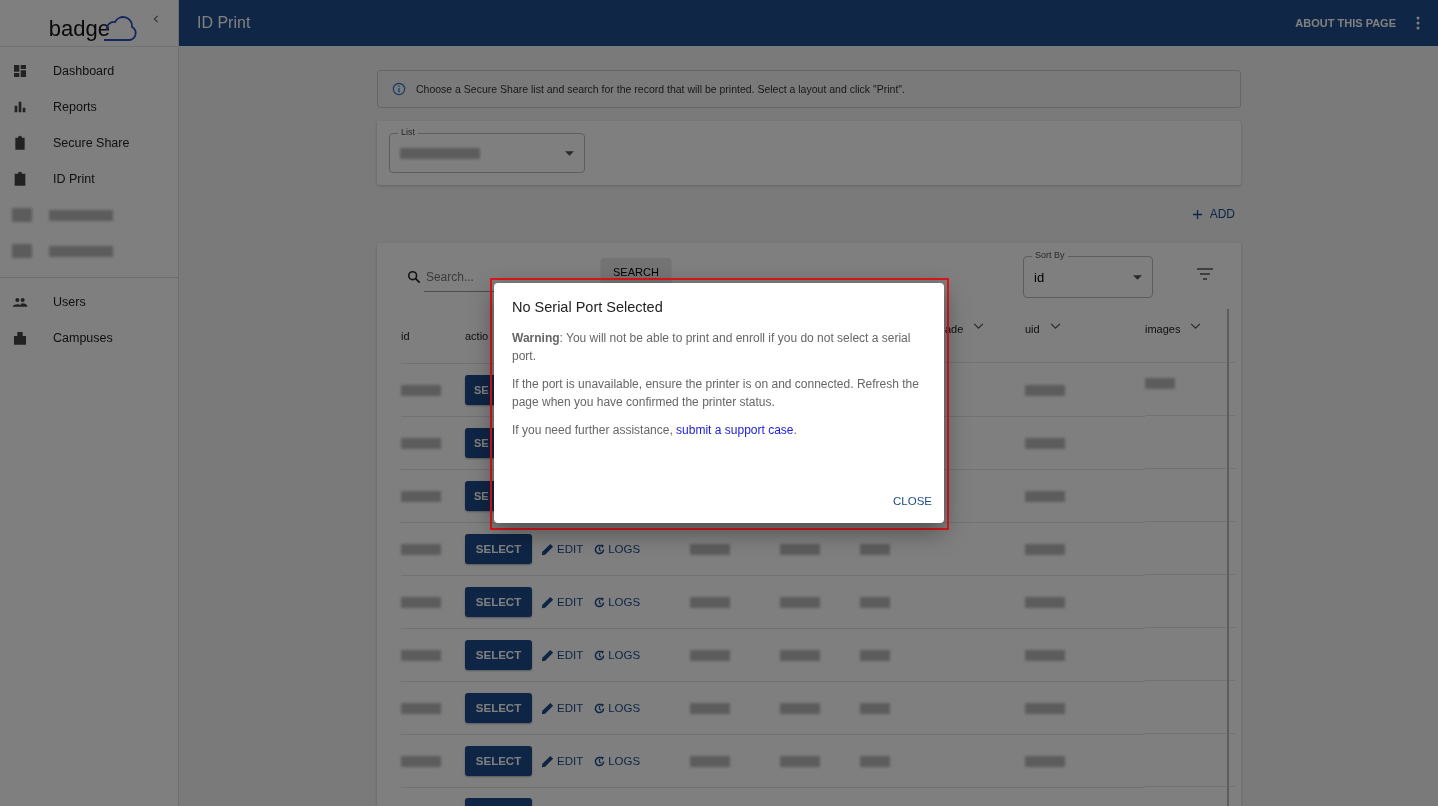  I want to click on info-text: Choose a Secure Share list and search for the record that will be printed. Select a layout and click "Print"., so click(660, 89).